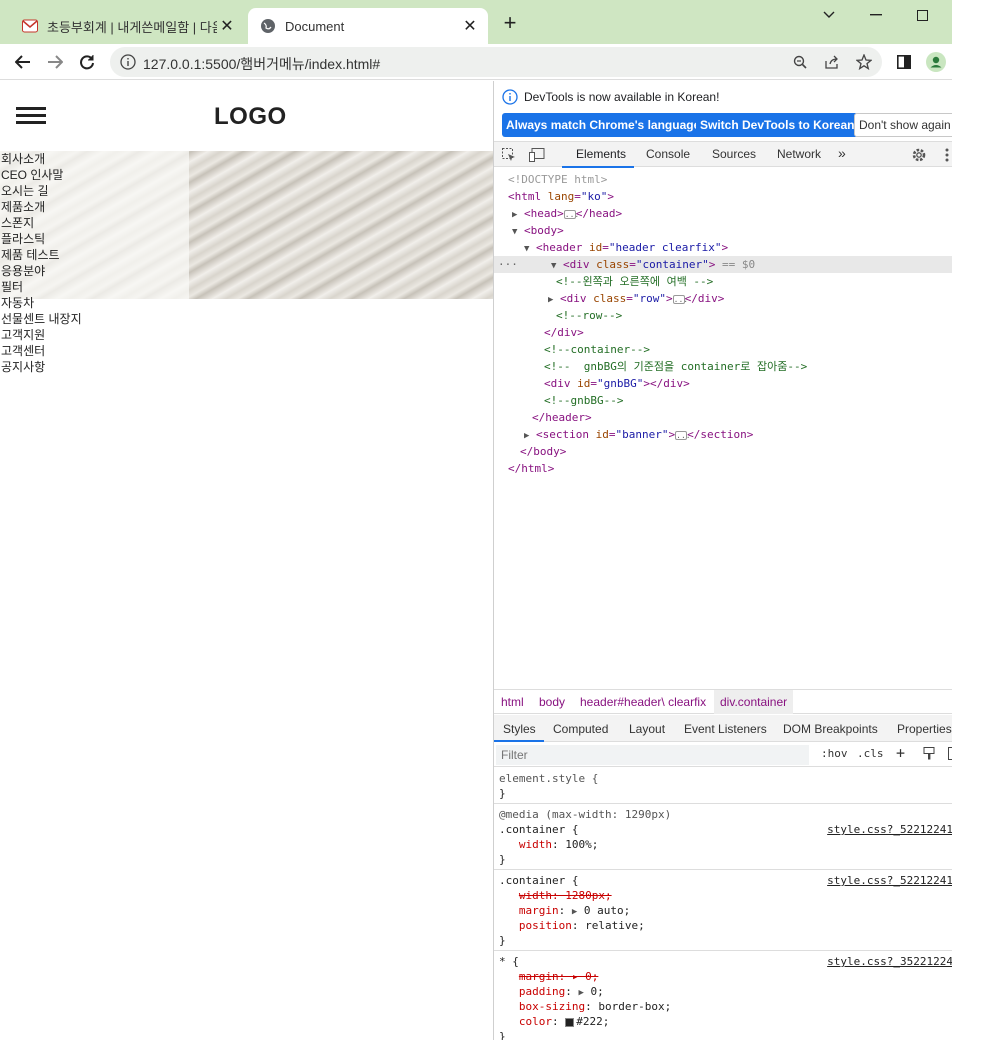  I want to click on menu-item: 자동차, so click(41, 303).